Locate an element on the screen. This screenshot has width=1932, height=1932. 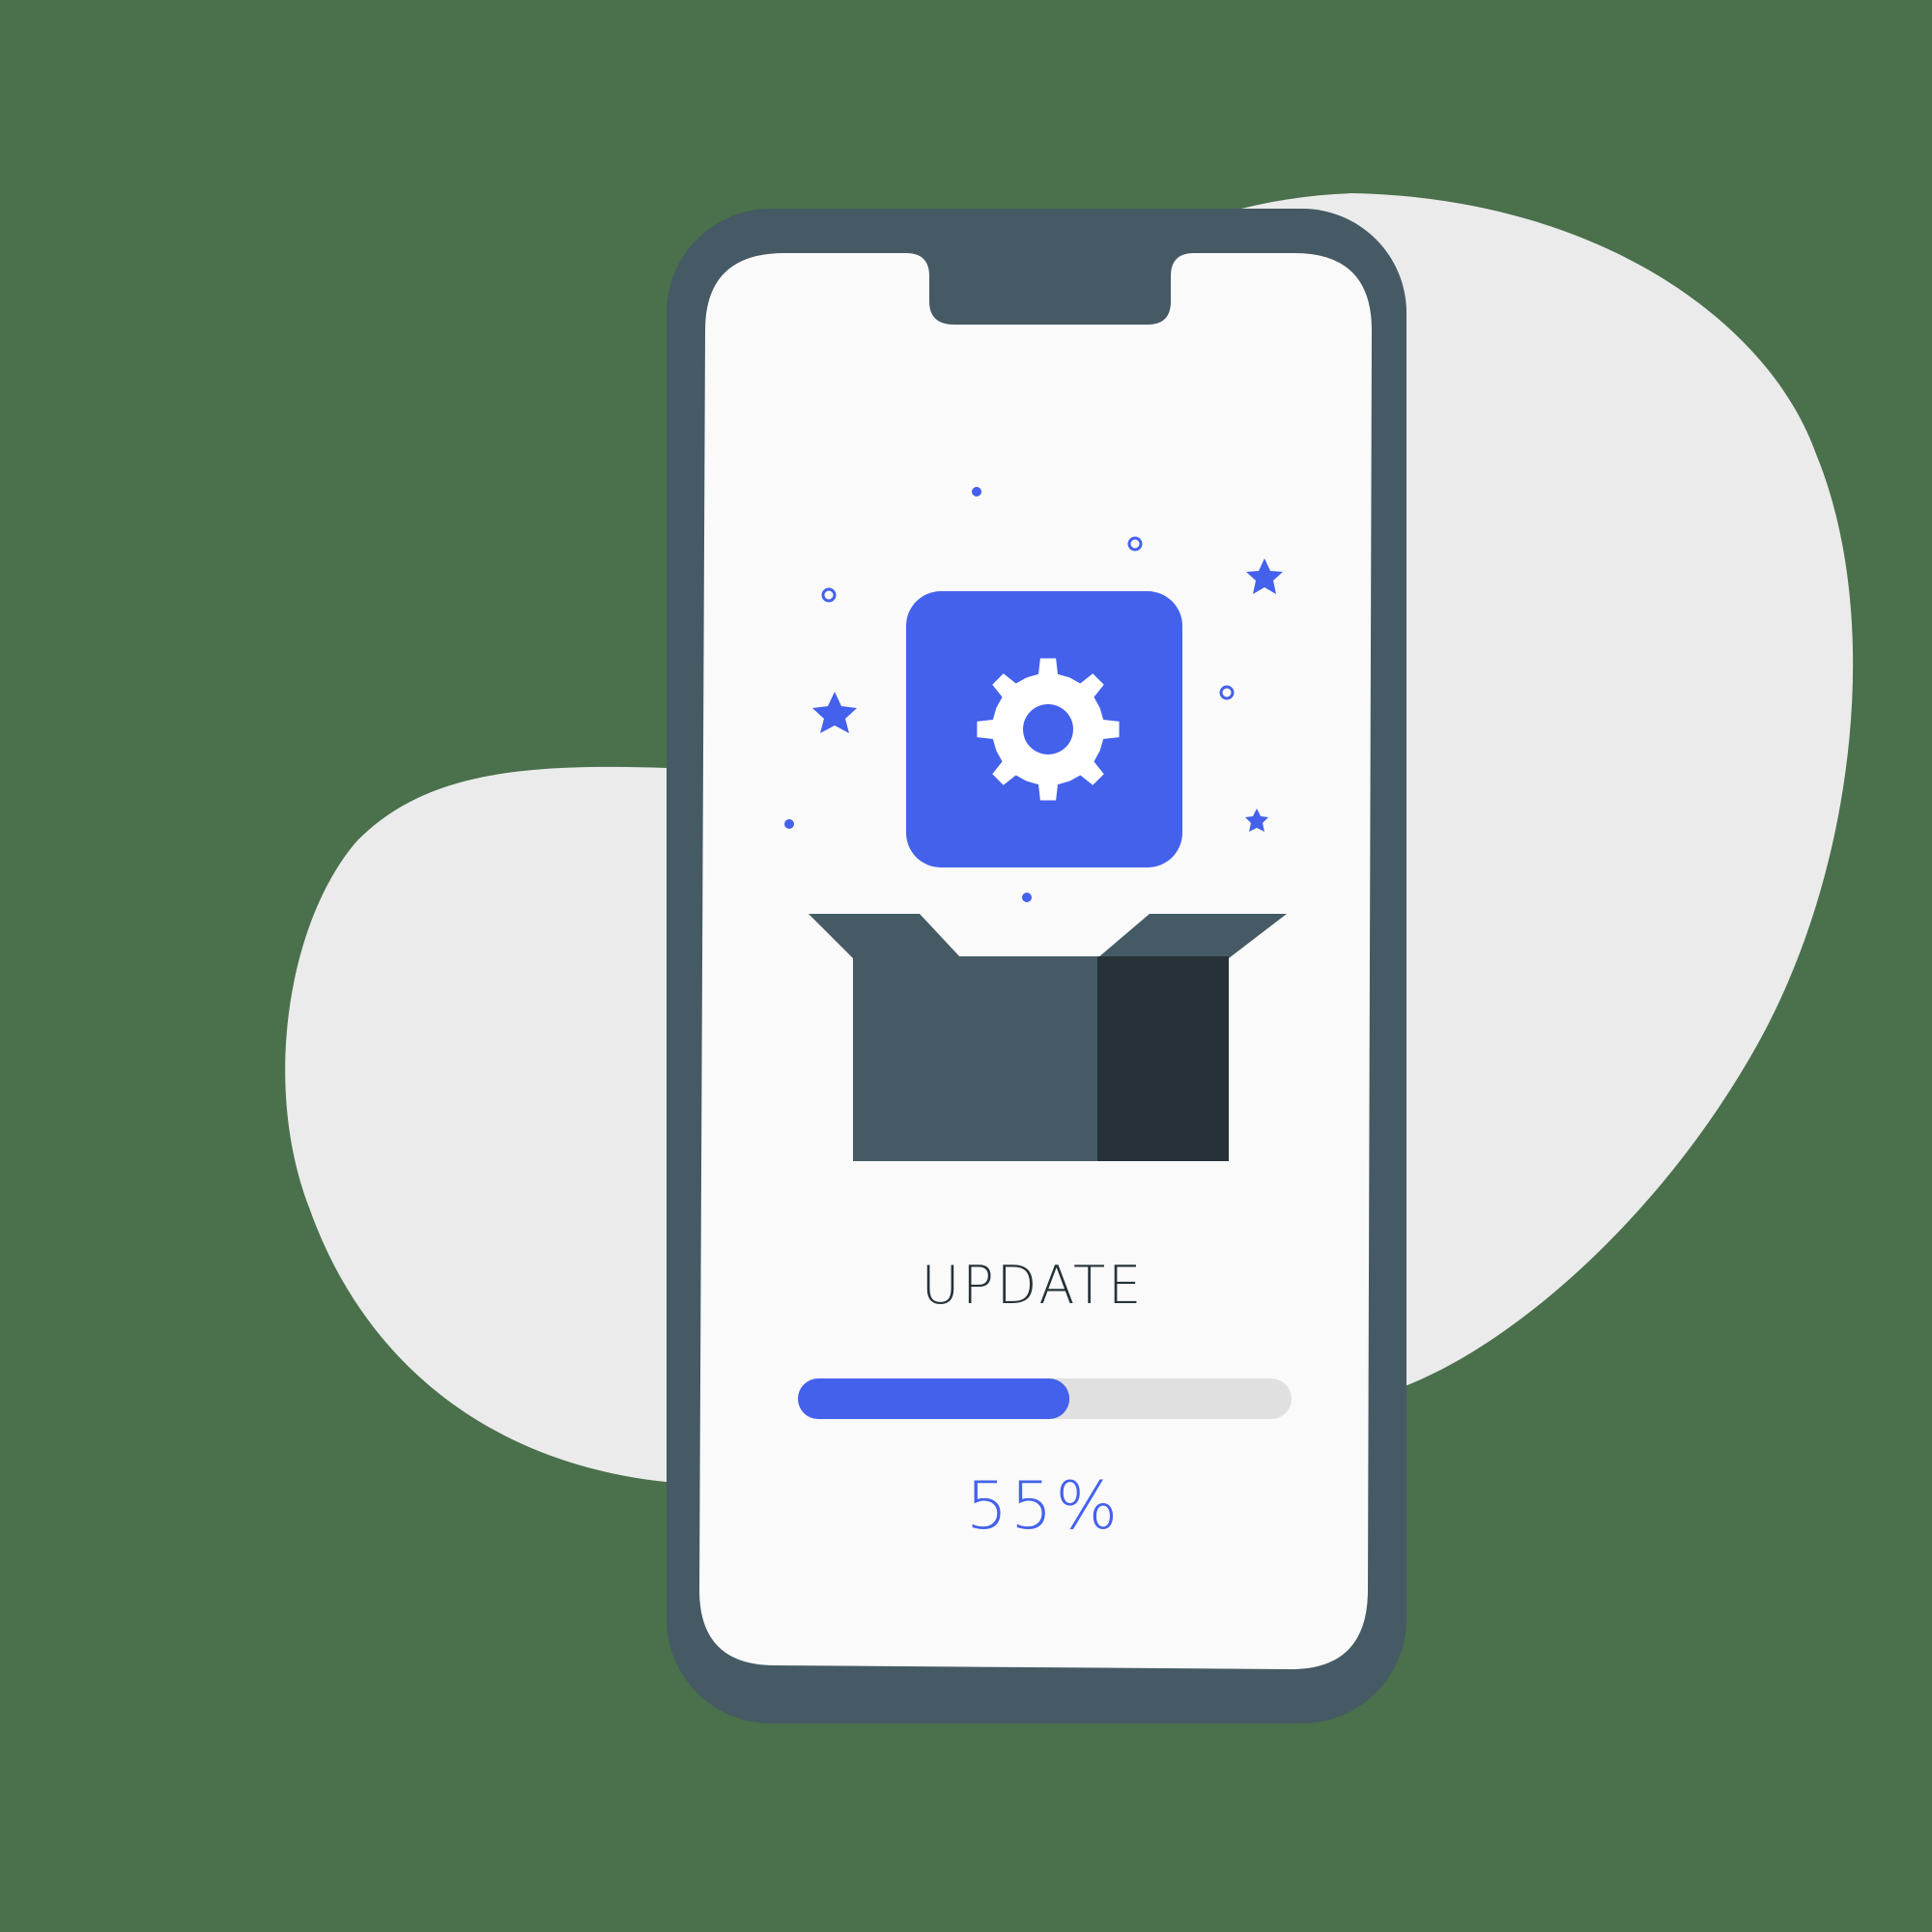
update-title: UPDATE is located at coordinates (1033, 1285).